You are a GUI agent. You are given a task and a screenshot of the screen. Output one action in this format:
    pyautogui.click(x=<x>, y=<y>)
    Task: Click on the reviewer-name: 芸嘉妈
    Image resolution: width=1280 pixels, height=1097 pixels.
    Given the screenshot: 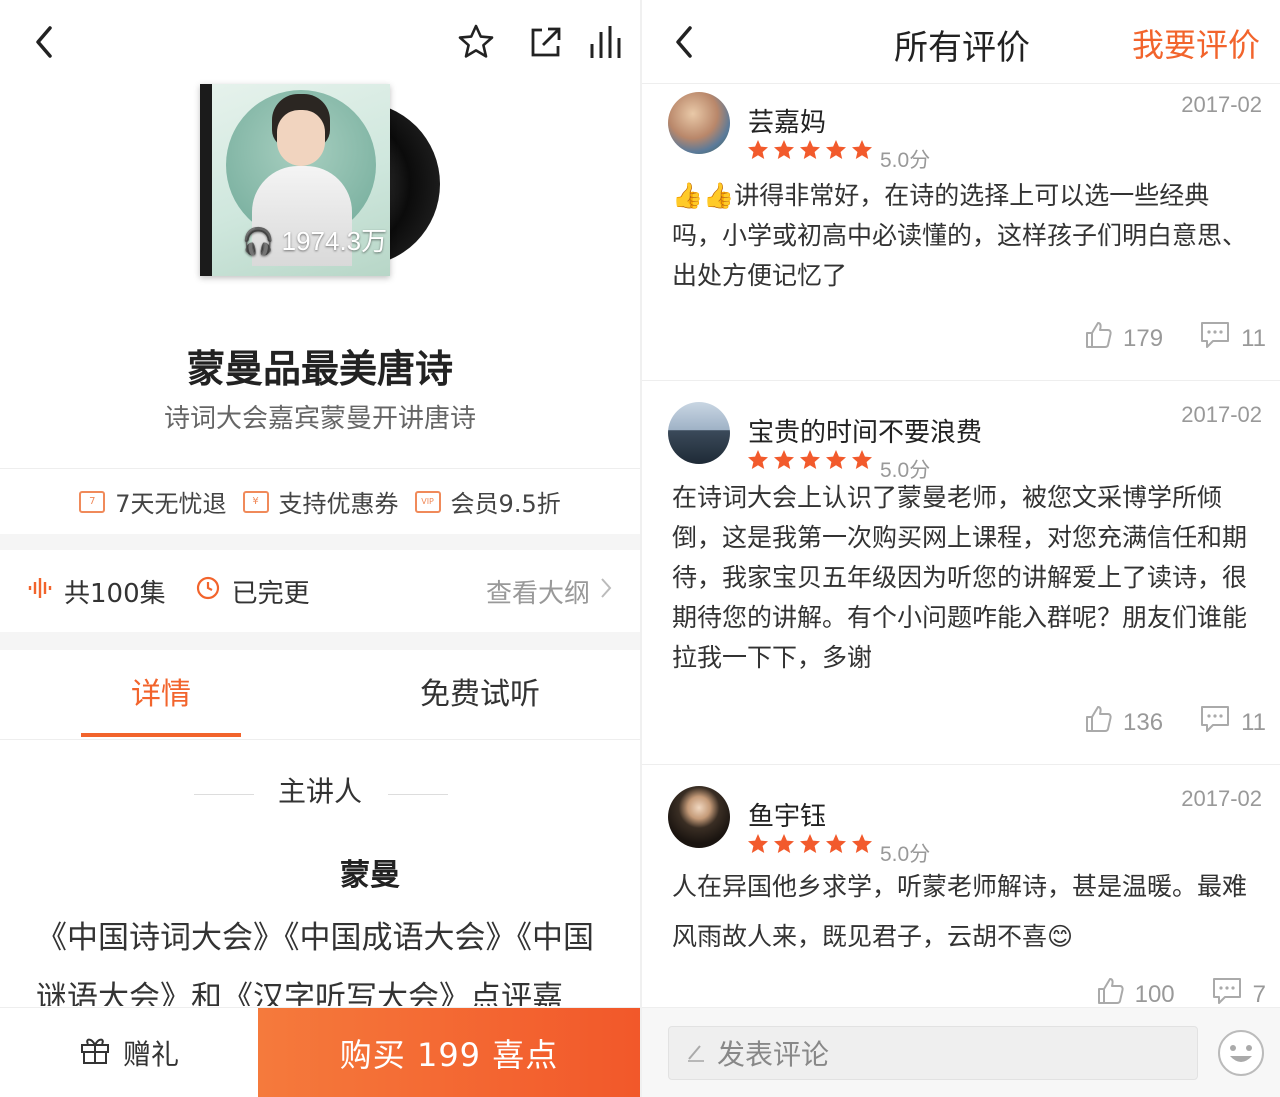 What is the action you would take?
    pyautogui.click(x=787, y=120)
    